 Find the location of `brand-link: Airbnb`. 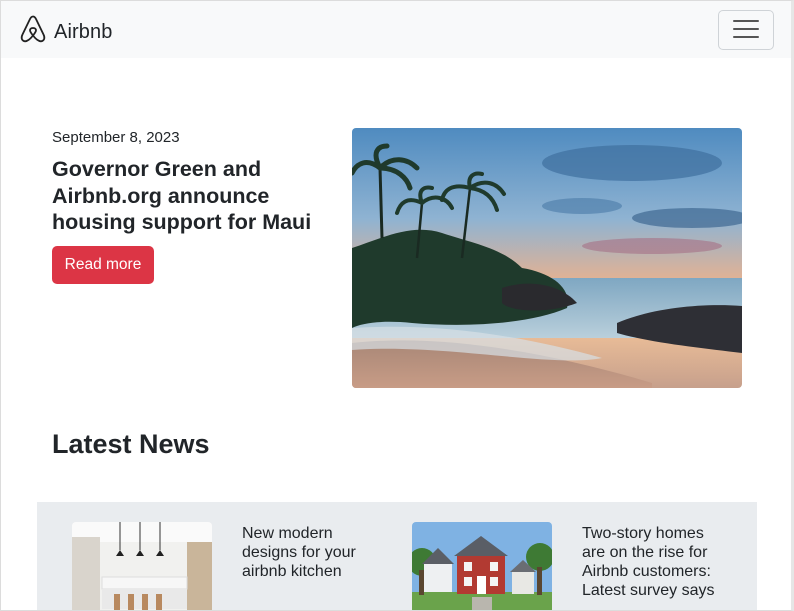

brand-link: Airbnb is located at coordinates (65, 32).